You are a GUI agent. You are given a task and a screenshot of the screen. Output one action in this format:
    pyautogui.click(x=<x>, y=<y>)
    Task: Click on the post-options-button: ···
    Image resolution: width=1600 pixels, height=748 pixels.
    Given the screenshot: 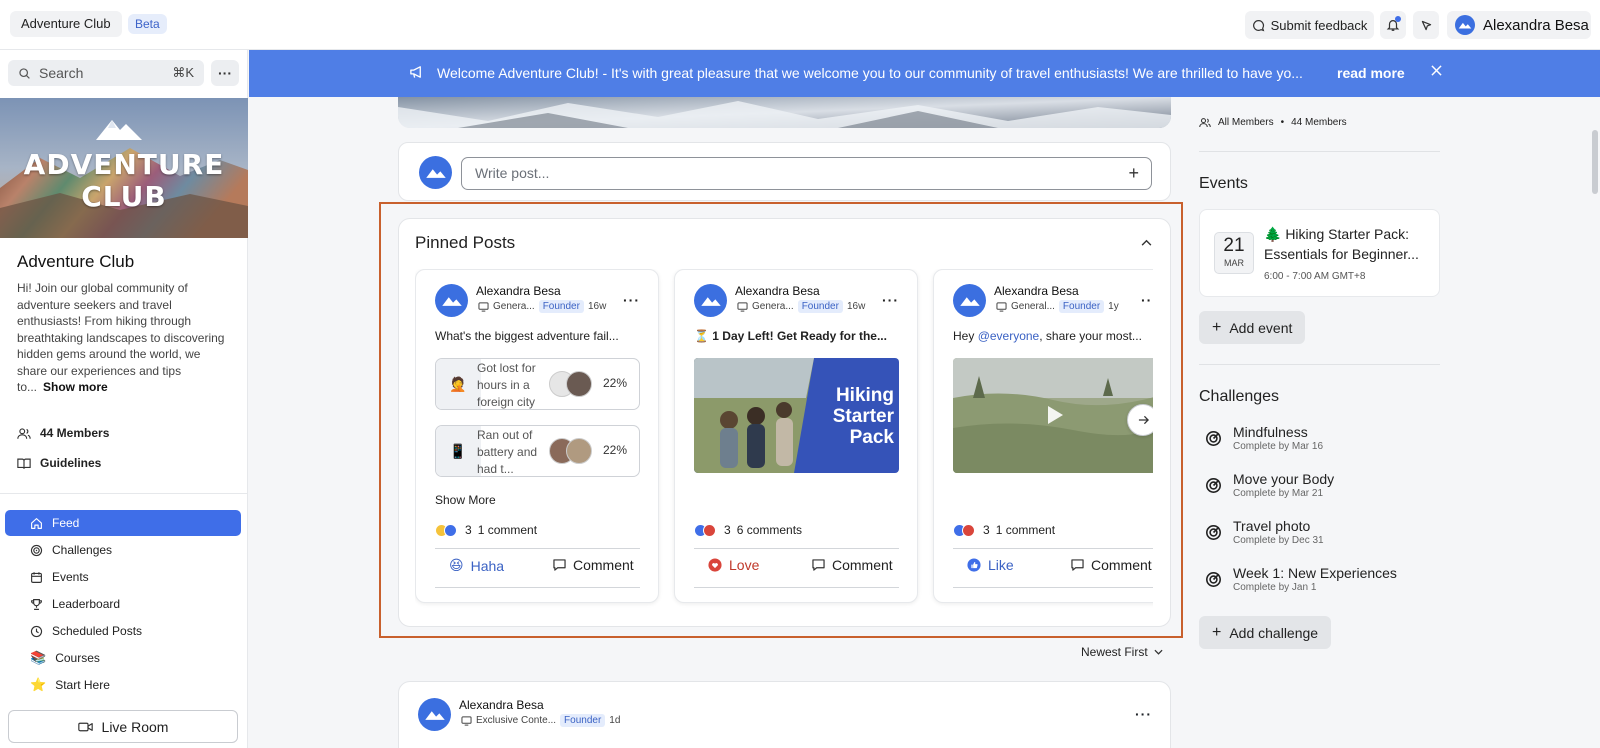 What is the action you would take?
    pyautogui.click(x=1143, y=714)
    